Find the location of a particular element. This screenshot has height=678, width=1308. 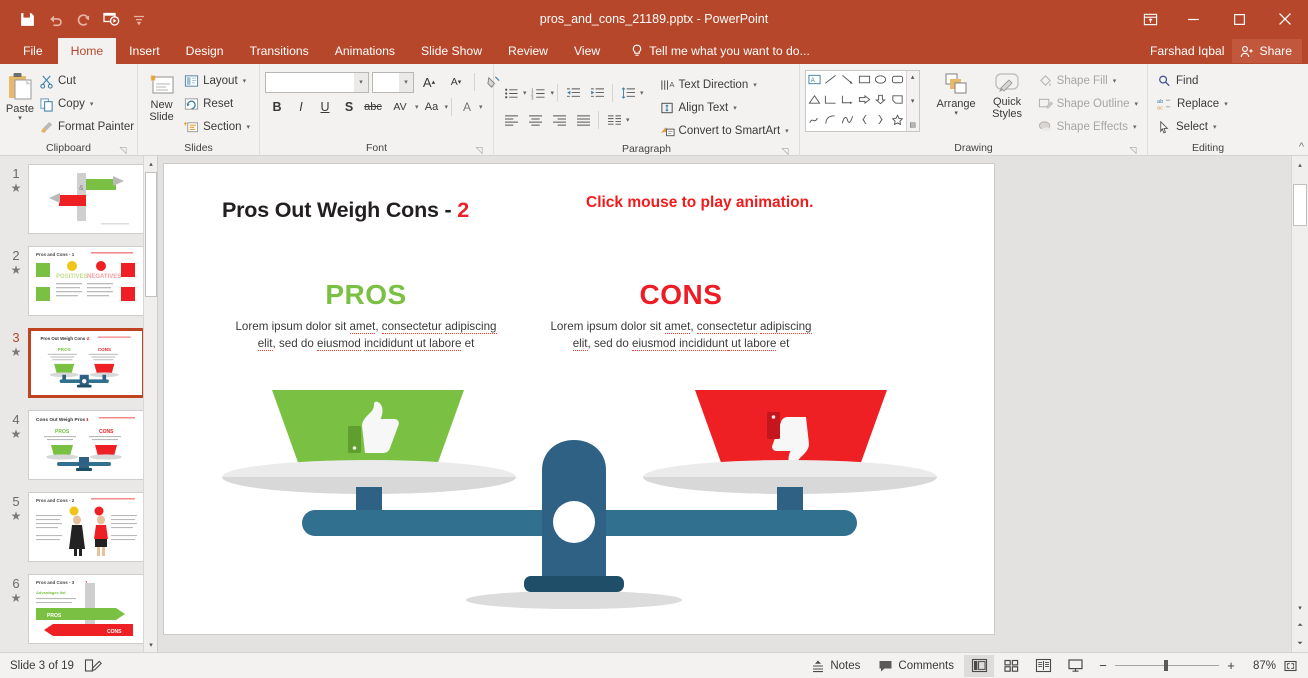

reset-button: Reset is located at coordinates (217, 104).